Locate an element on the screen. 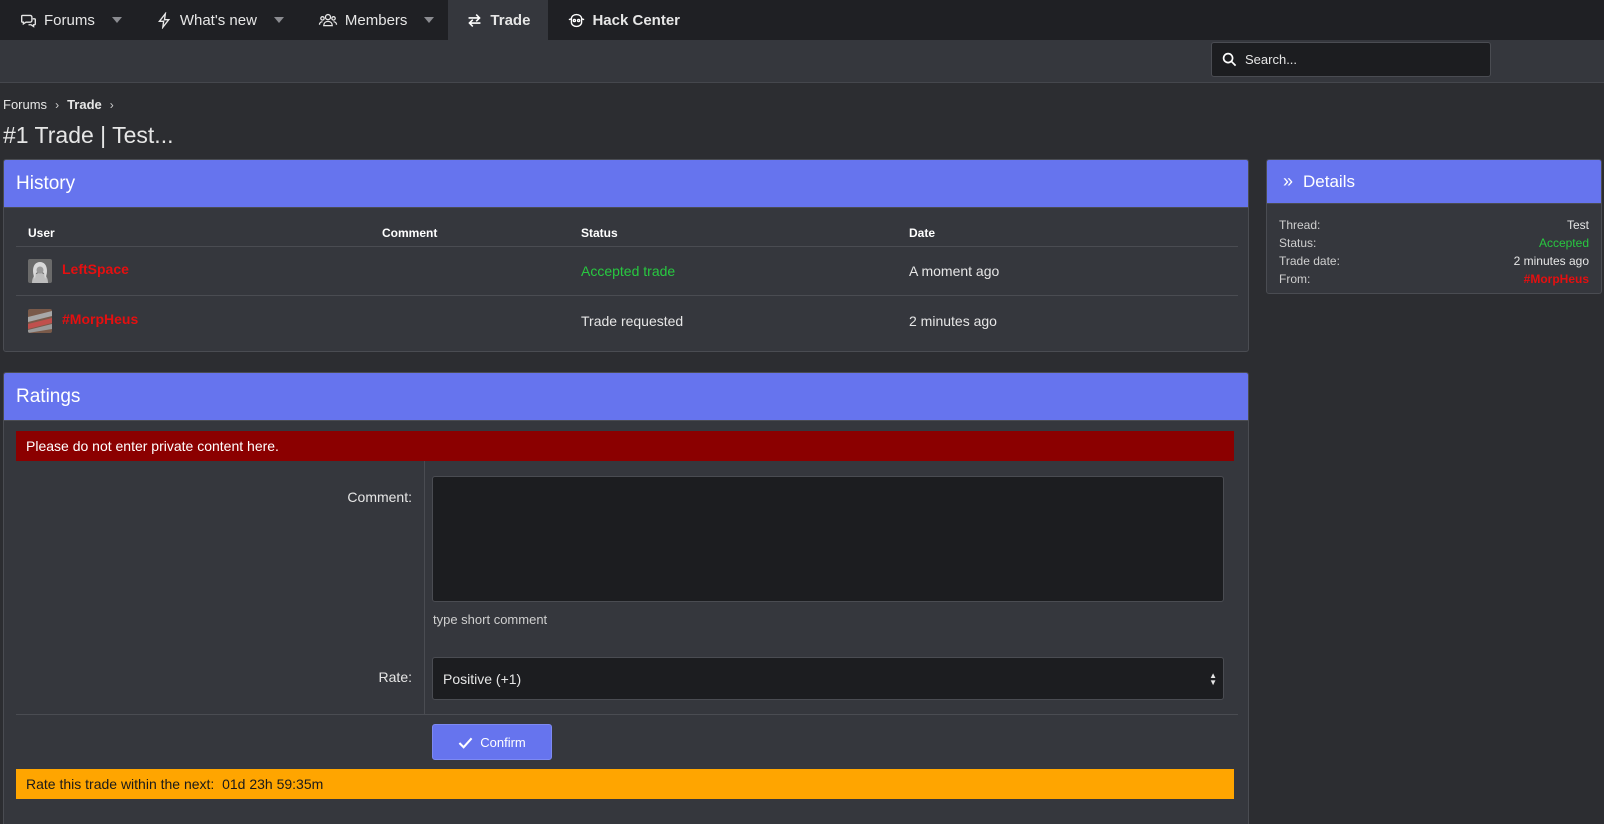 The image size is (1604, 824). rate-label: Rate: is located at coordinates (395, 677).